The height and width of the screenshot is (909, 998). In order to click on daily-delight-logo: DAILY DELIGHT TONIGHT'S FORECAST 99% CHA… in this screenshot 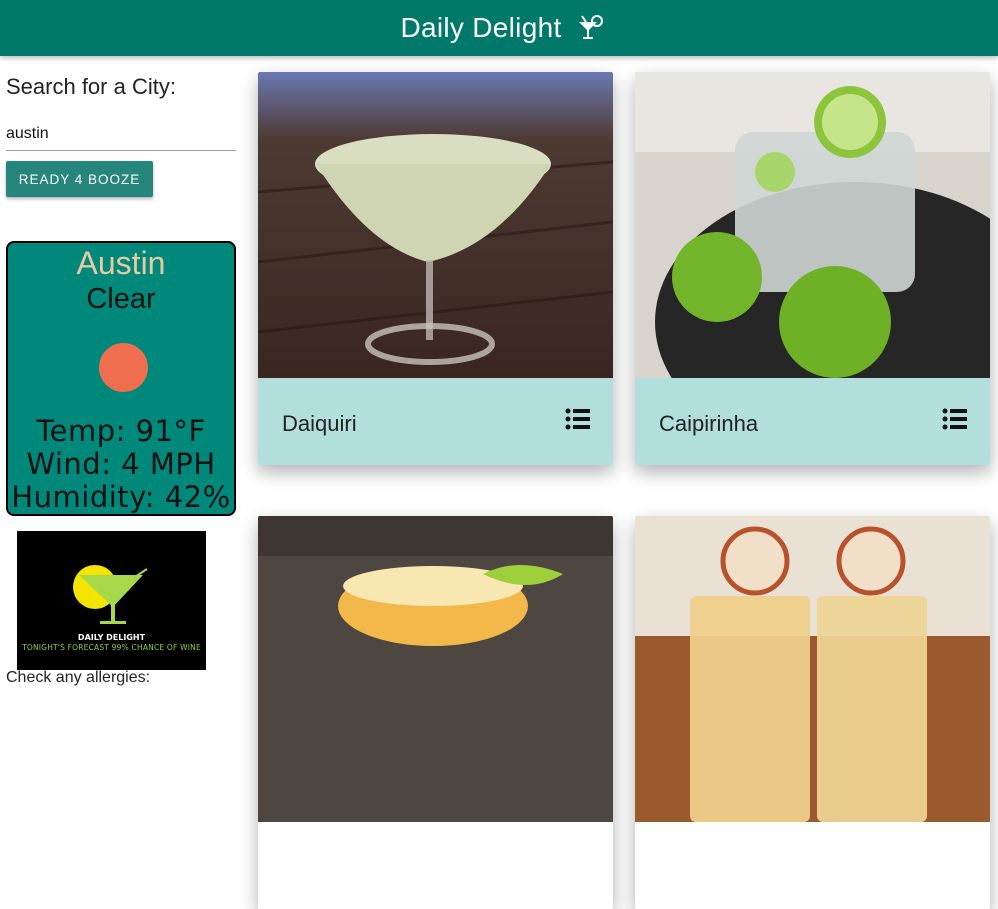, I will do `click(111, 600)`.